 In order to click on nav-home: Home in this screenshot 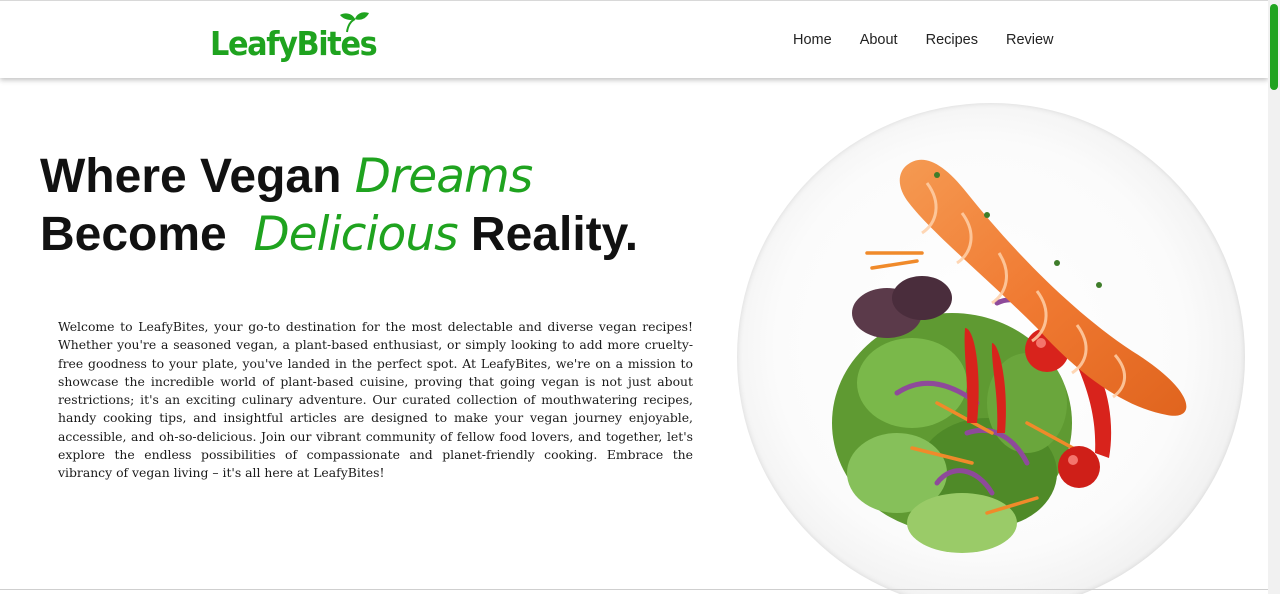, I will do `click(812, 40)`.